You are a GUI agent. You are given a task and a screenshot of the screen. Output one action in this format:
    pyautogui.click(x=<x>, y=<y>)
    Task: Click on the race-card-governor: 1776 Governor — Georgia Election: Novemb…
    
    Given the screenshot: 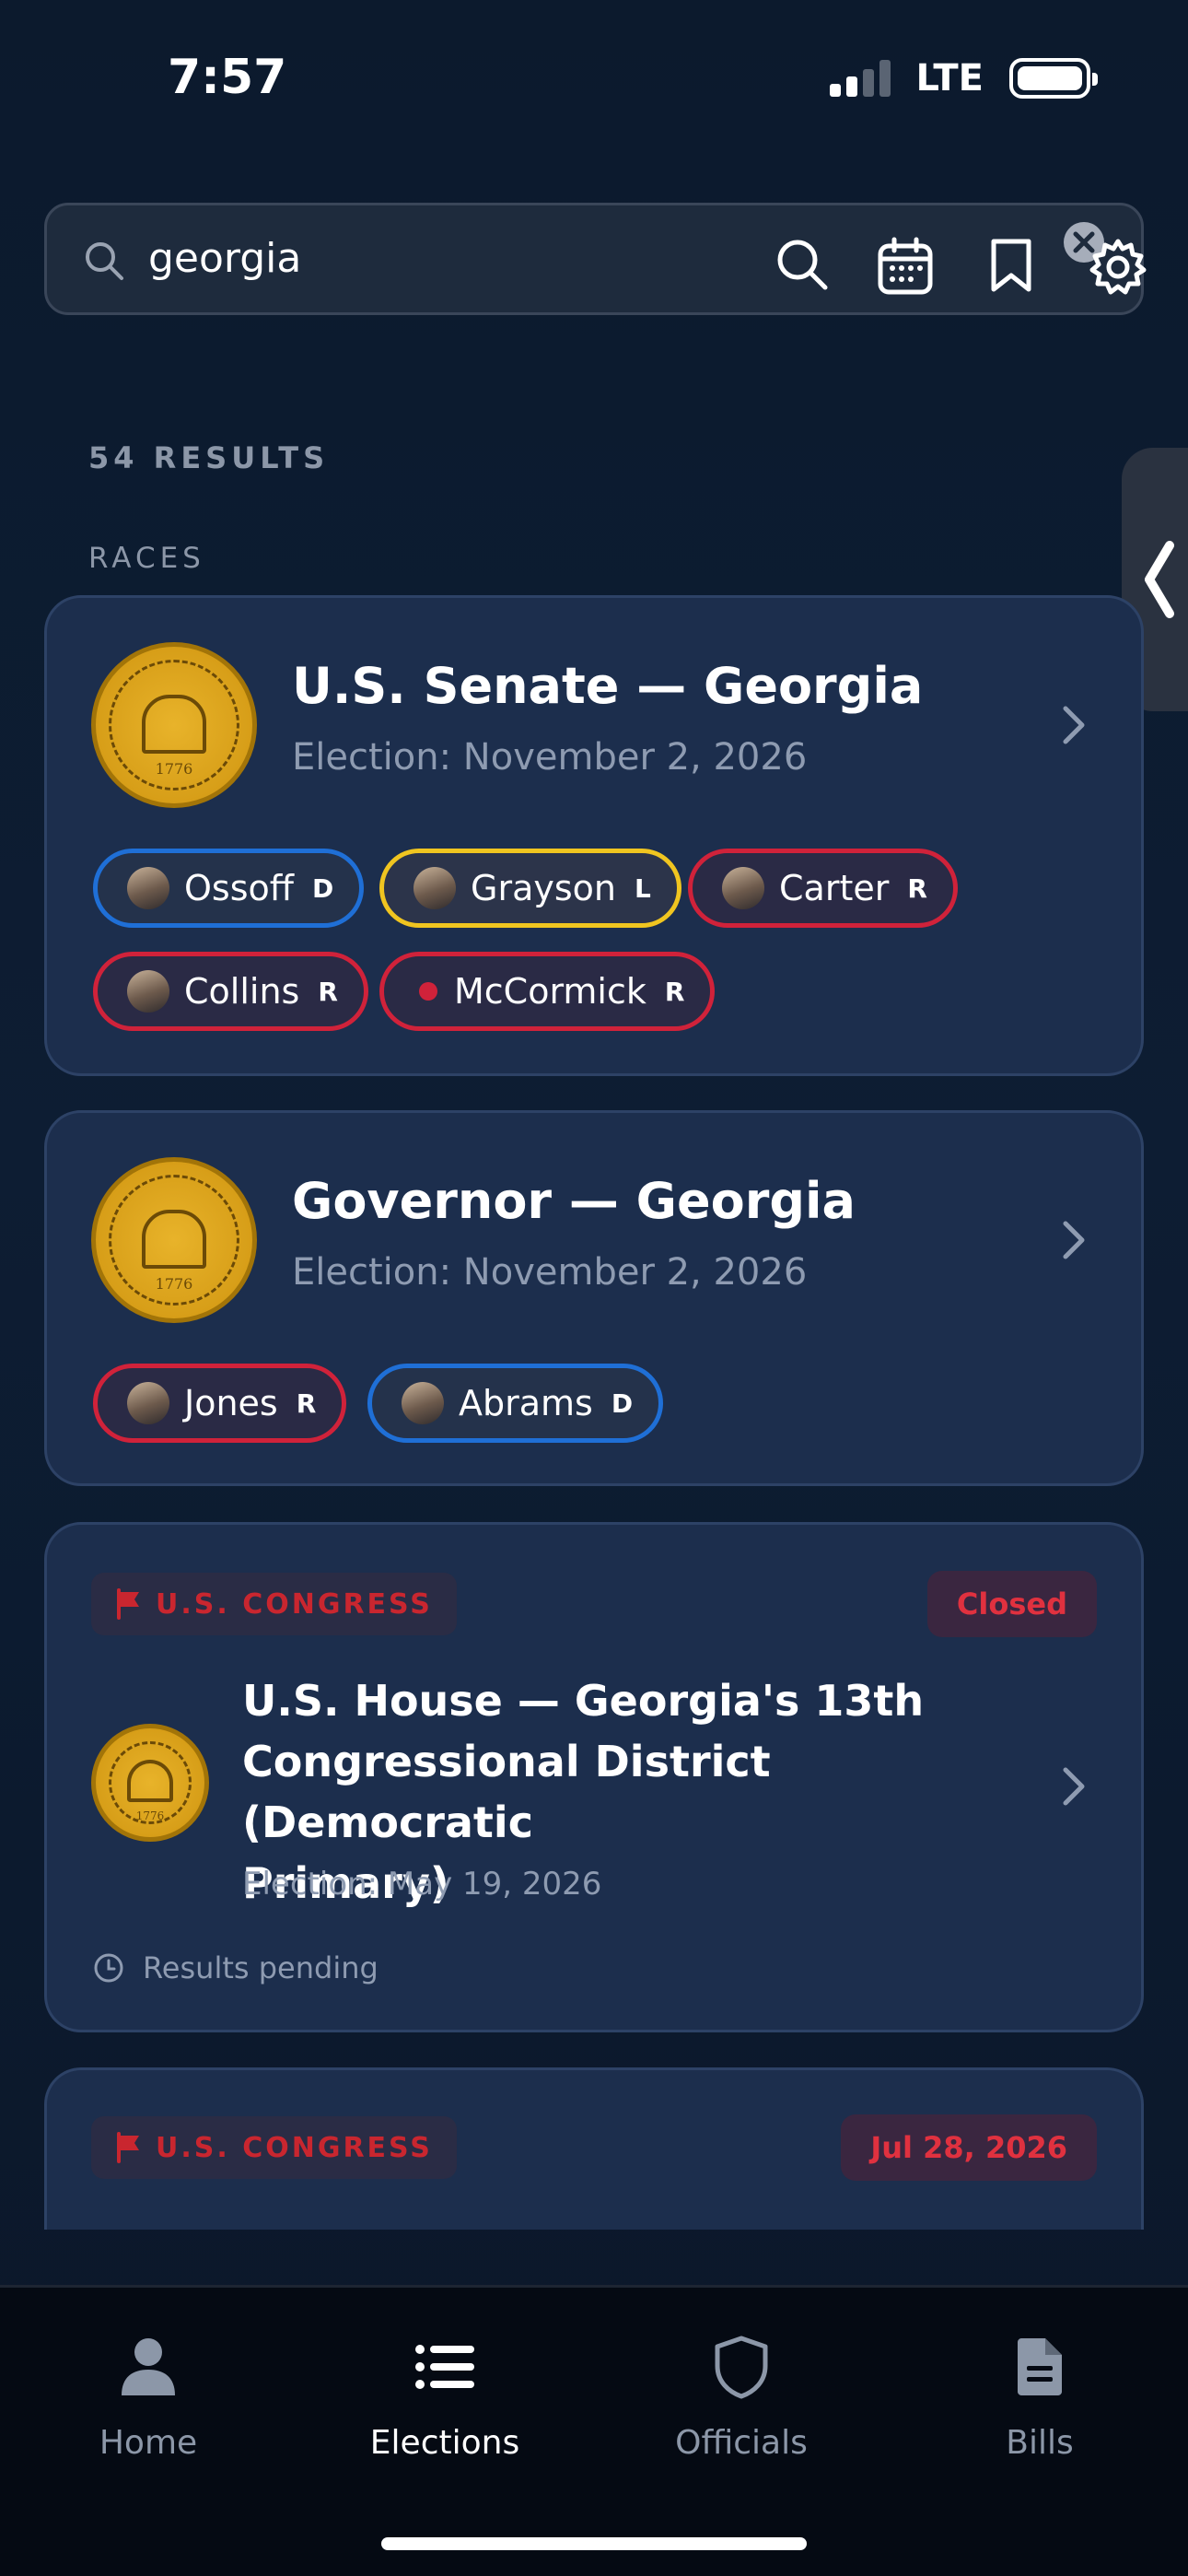 What is the action you would take?
    pyautogui.click(x=594, y=1298)
    